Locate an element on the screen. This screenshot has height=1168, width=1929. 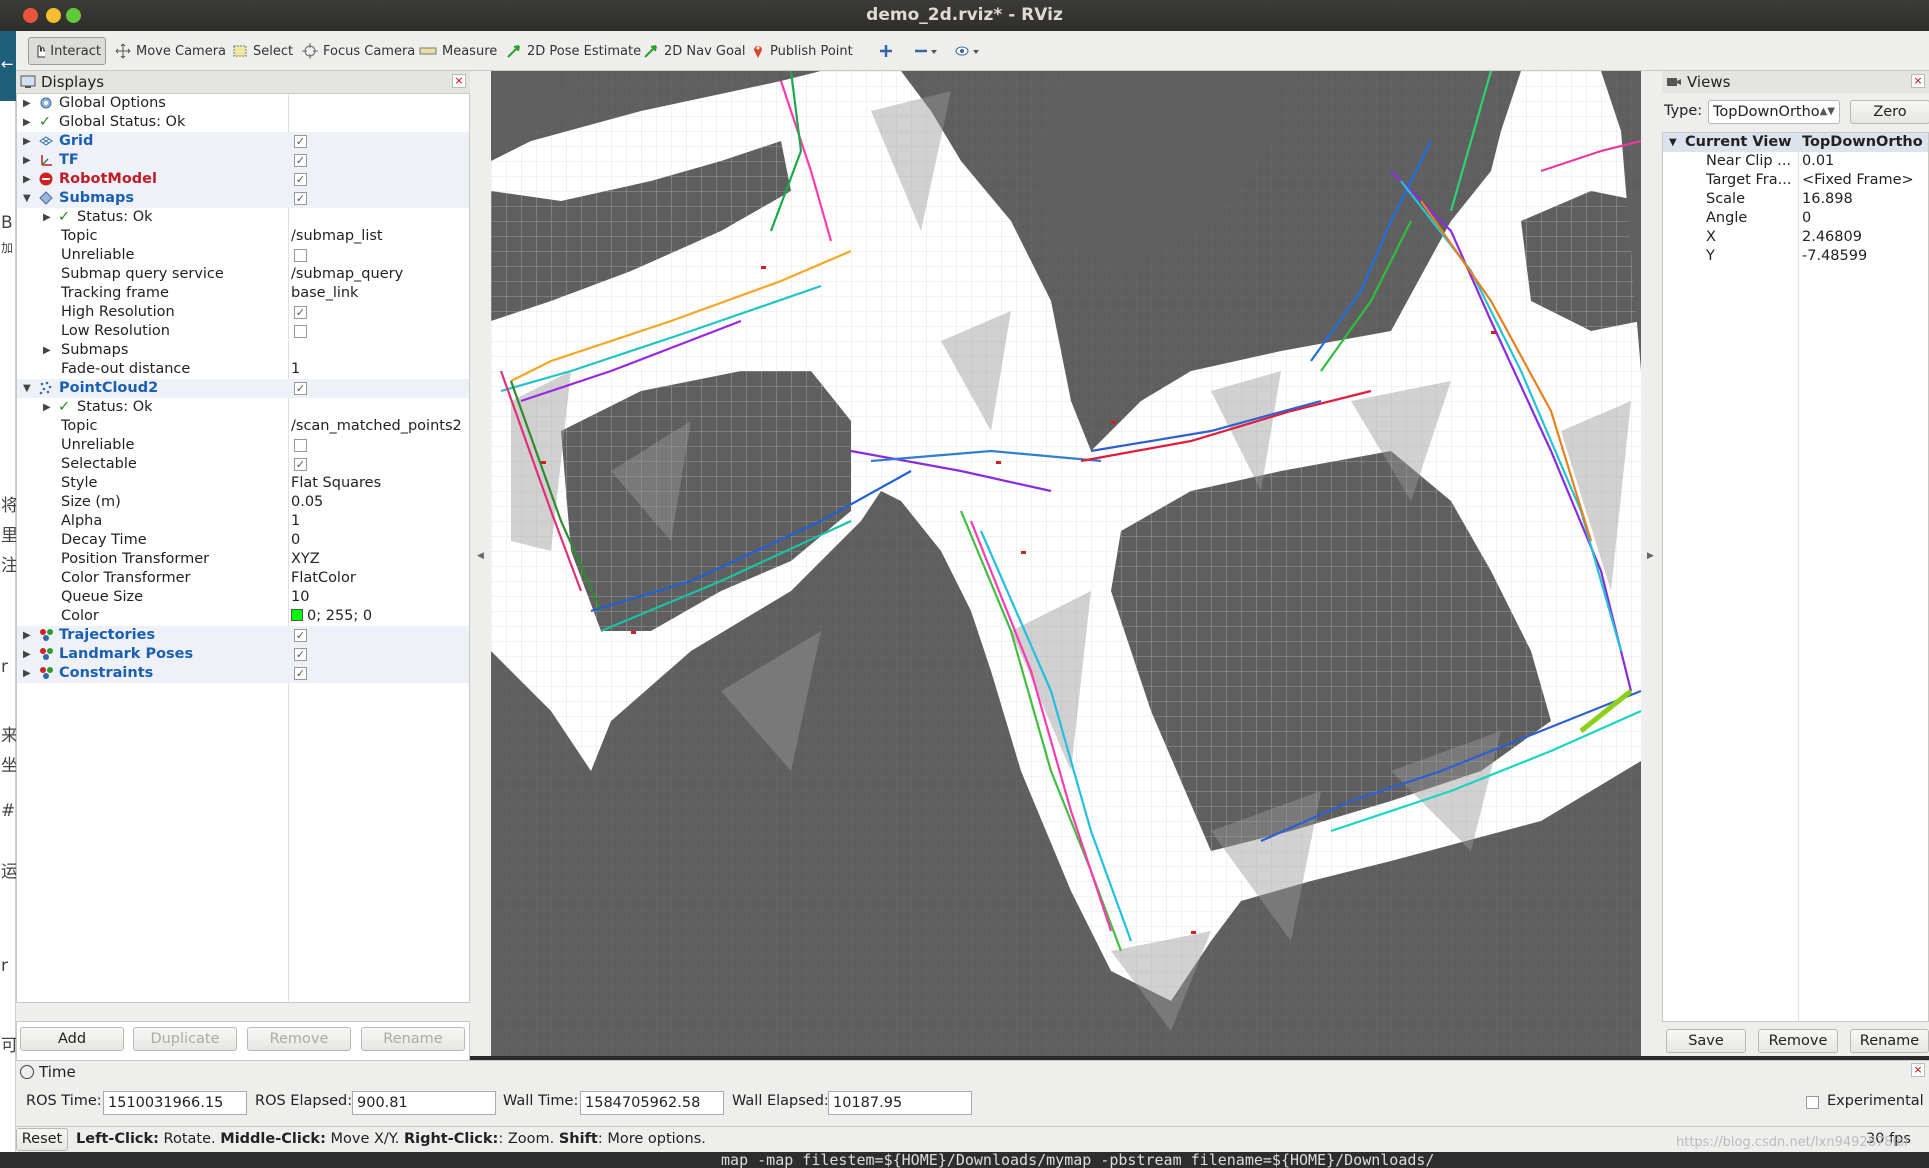
property-row-submaps-list: ▶ Submaps is located at coordinates (243, 350).